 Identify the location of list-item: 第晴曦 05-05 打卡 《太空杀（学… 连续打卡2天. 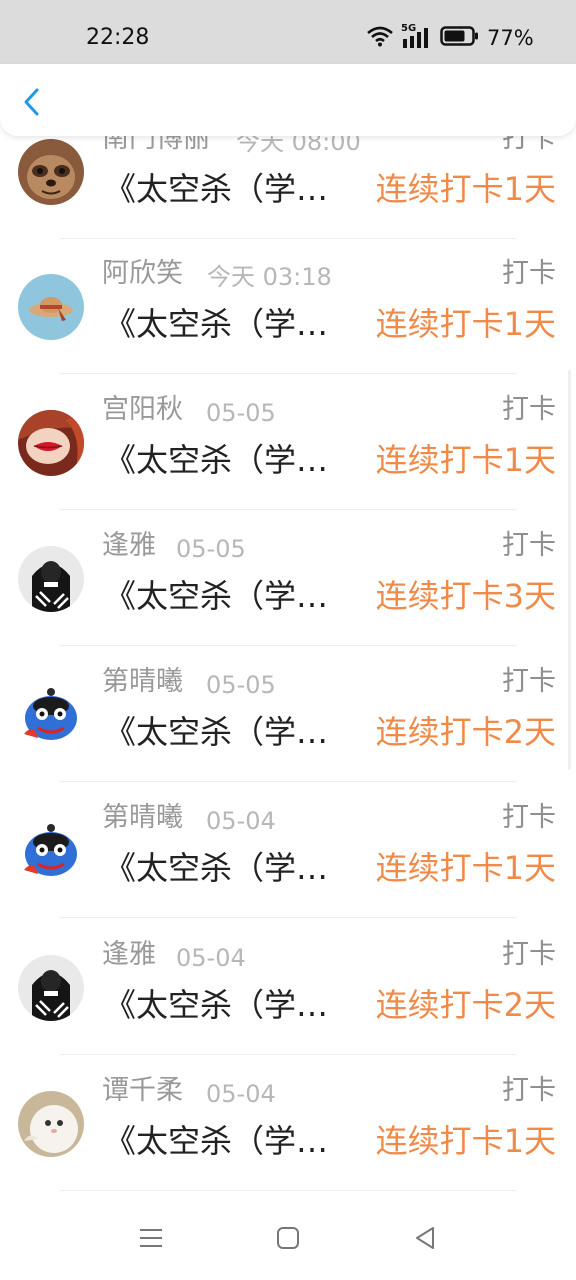
(288, 742).